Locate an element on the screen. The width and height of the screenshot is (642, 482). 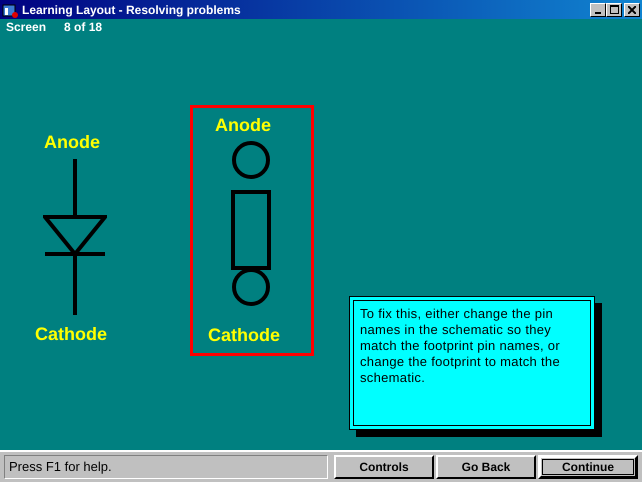
close-icon is located at coordinates (632, 10).